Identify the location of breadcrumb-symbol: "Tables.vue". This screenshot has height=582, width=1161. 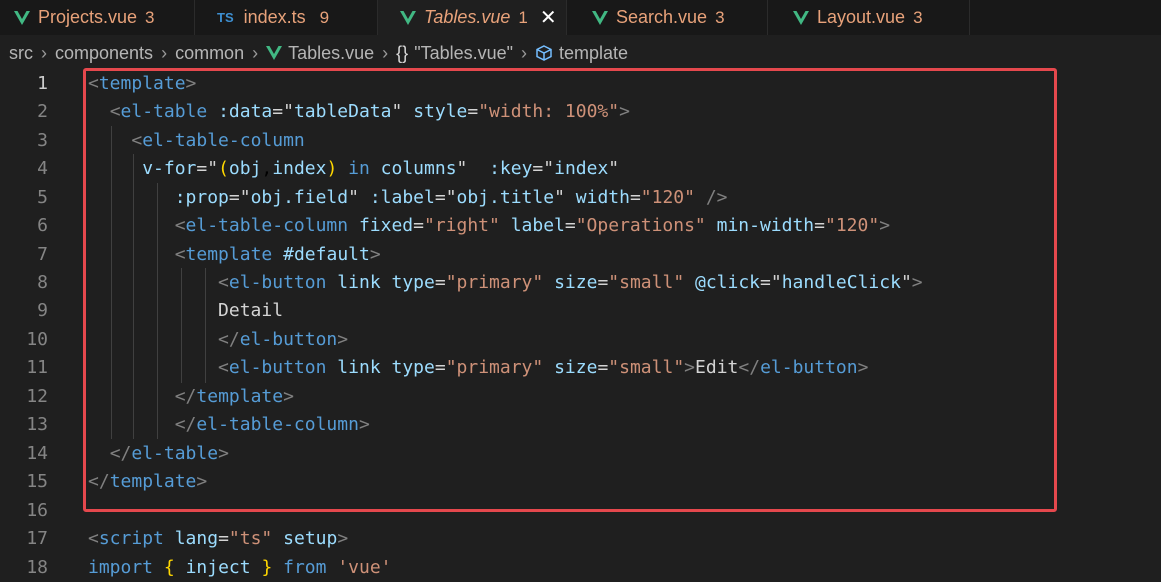
(463, 53).